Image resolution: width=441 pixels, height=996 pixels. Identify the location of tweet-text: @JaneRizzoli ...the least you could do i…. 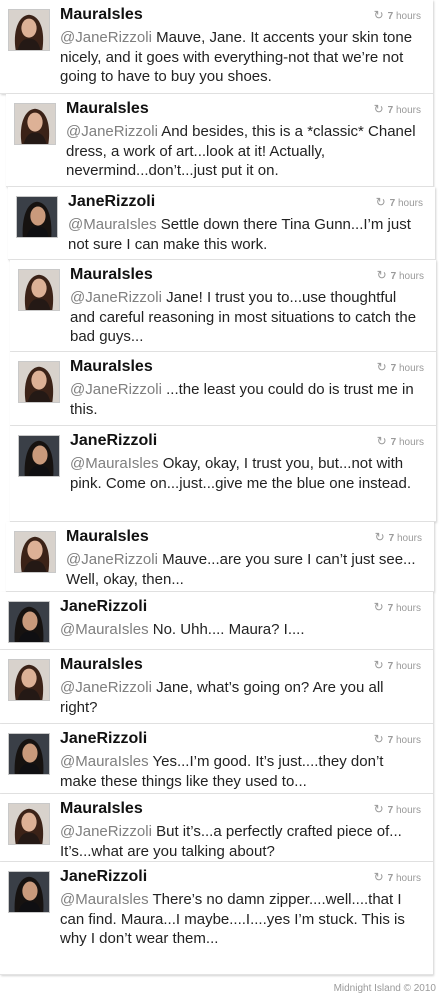
(247, 399).